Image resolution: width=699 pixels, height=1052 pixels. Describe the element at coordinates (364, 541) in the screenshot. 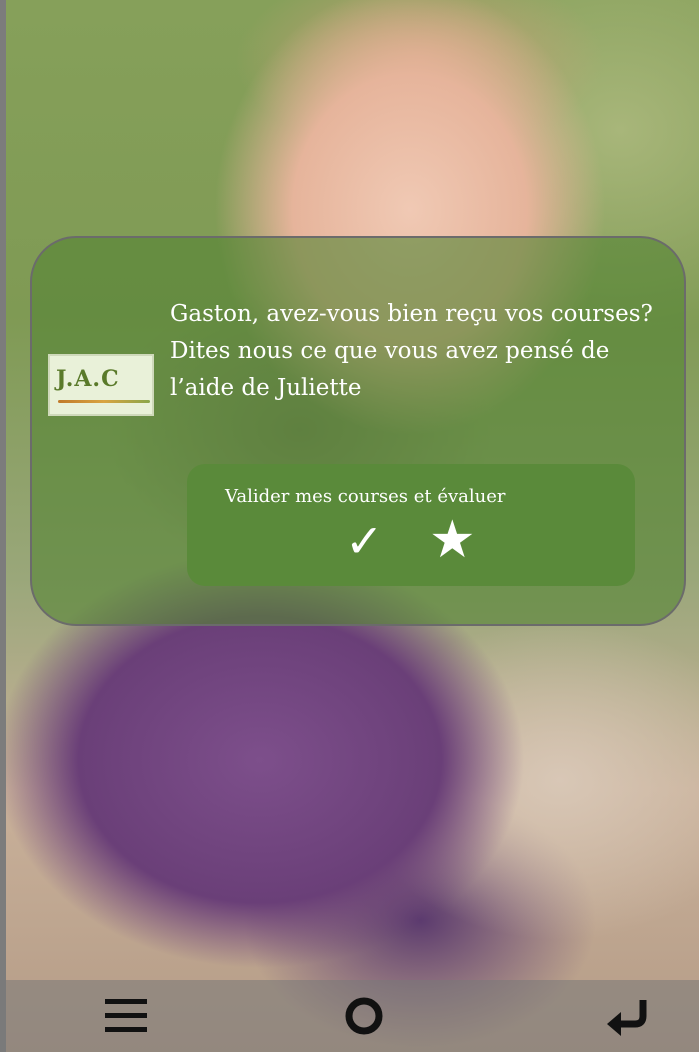

I see `check-icon: ✓` at that location.